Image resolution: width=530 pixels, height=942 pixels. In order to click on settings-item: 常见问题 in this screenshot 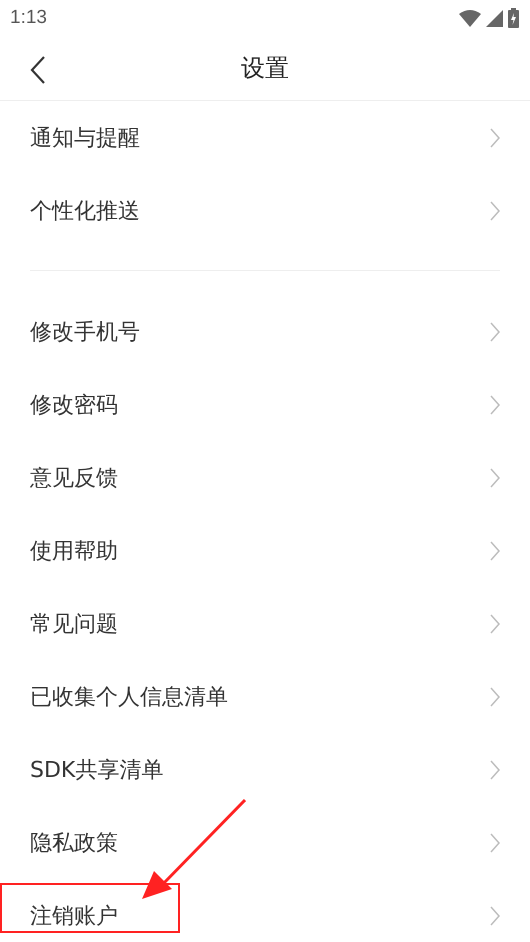, I will do `click(74, 623)`.